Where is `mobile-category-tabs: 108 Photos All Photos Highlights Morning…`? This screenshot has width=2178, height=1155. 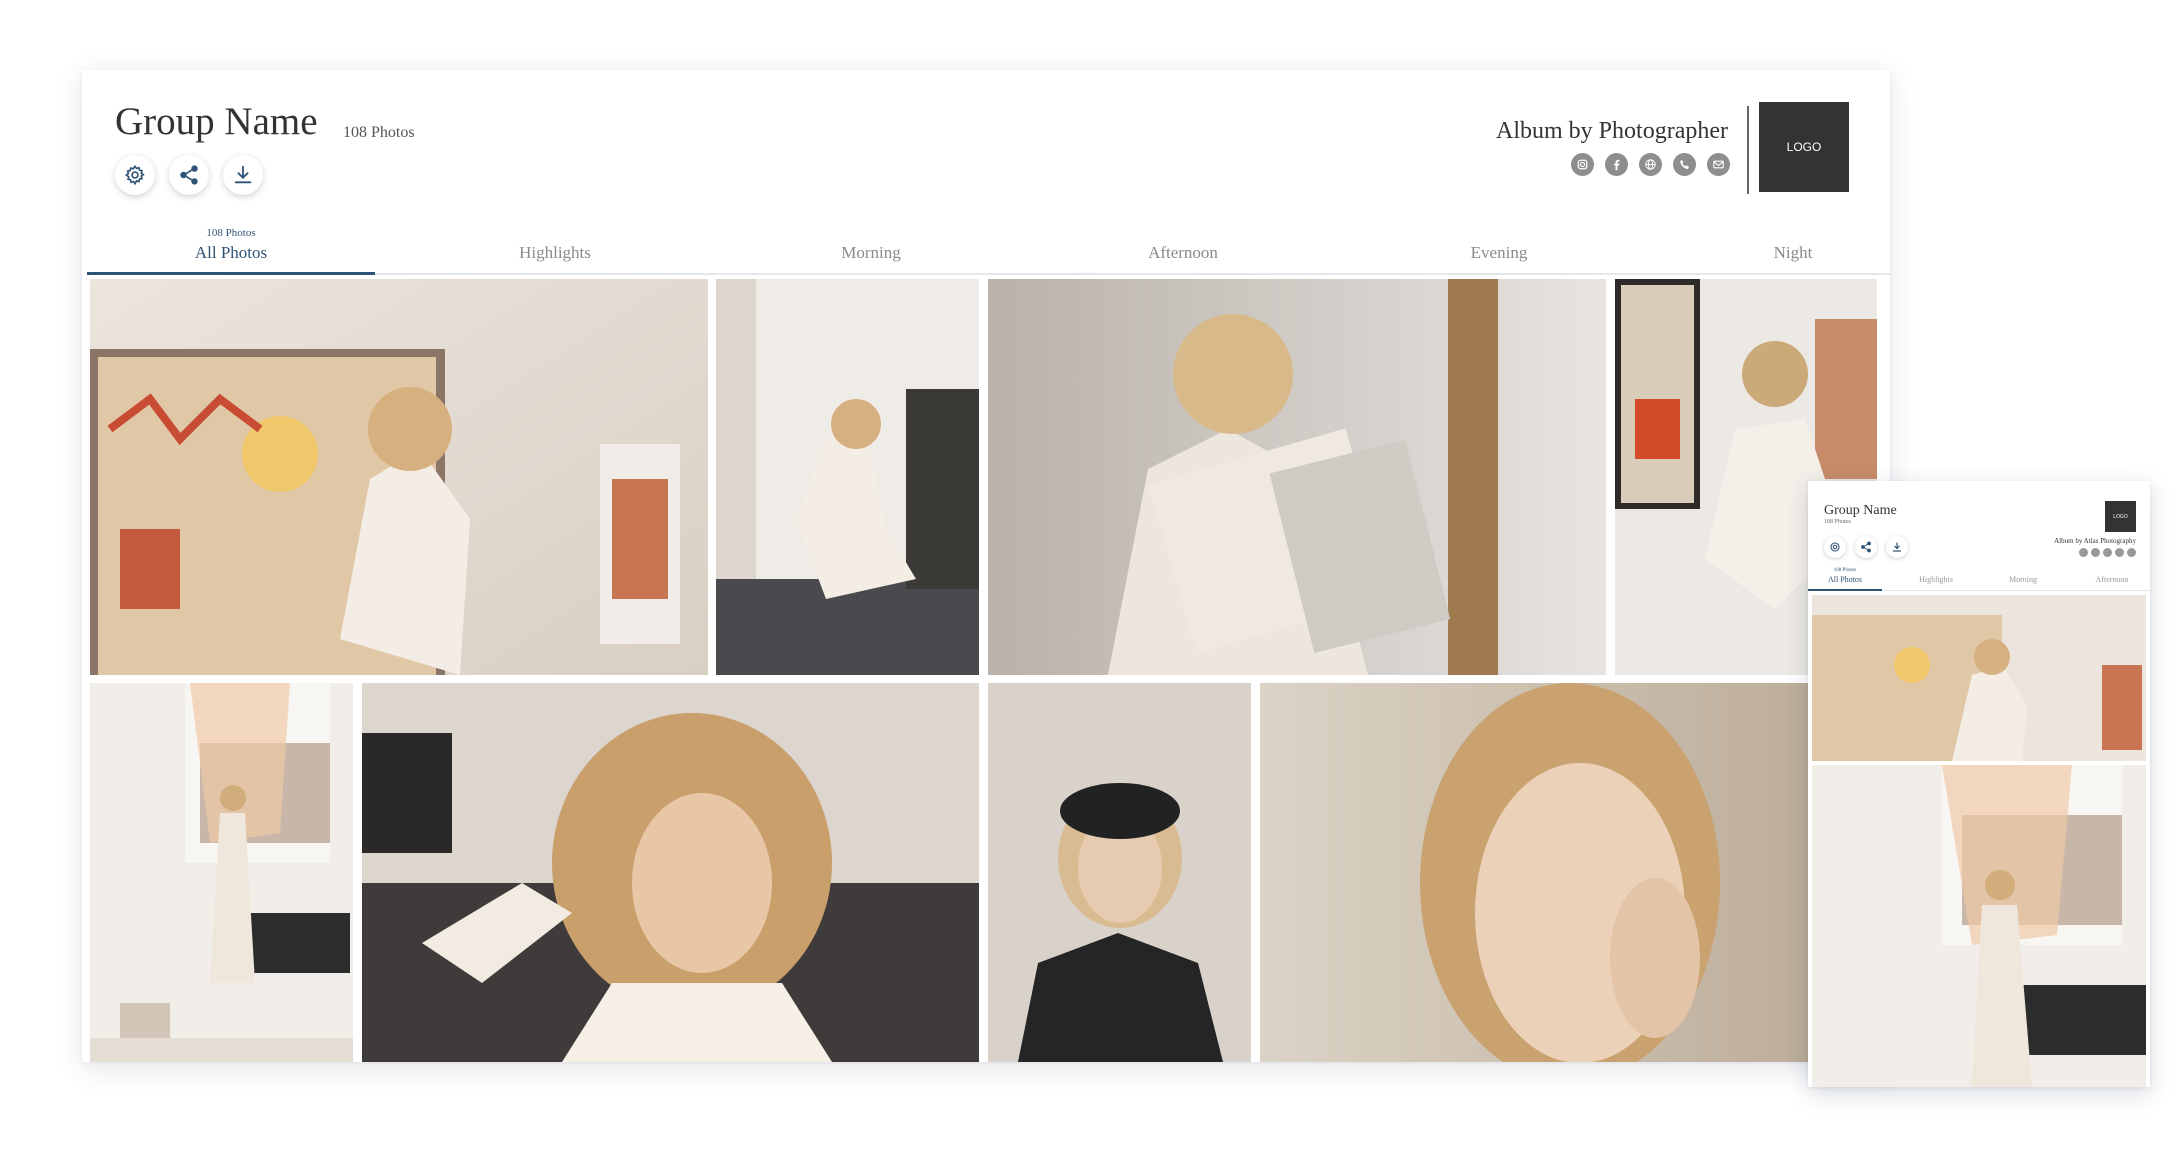
mobile-category-tabs: 108 Photos All Photos Highlights Morning… is located at coordinates (1979, 579).